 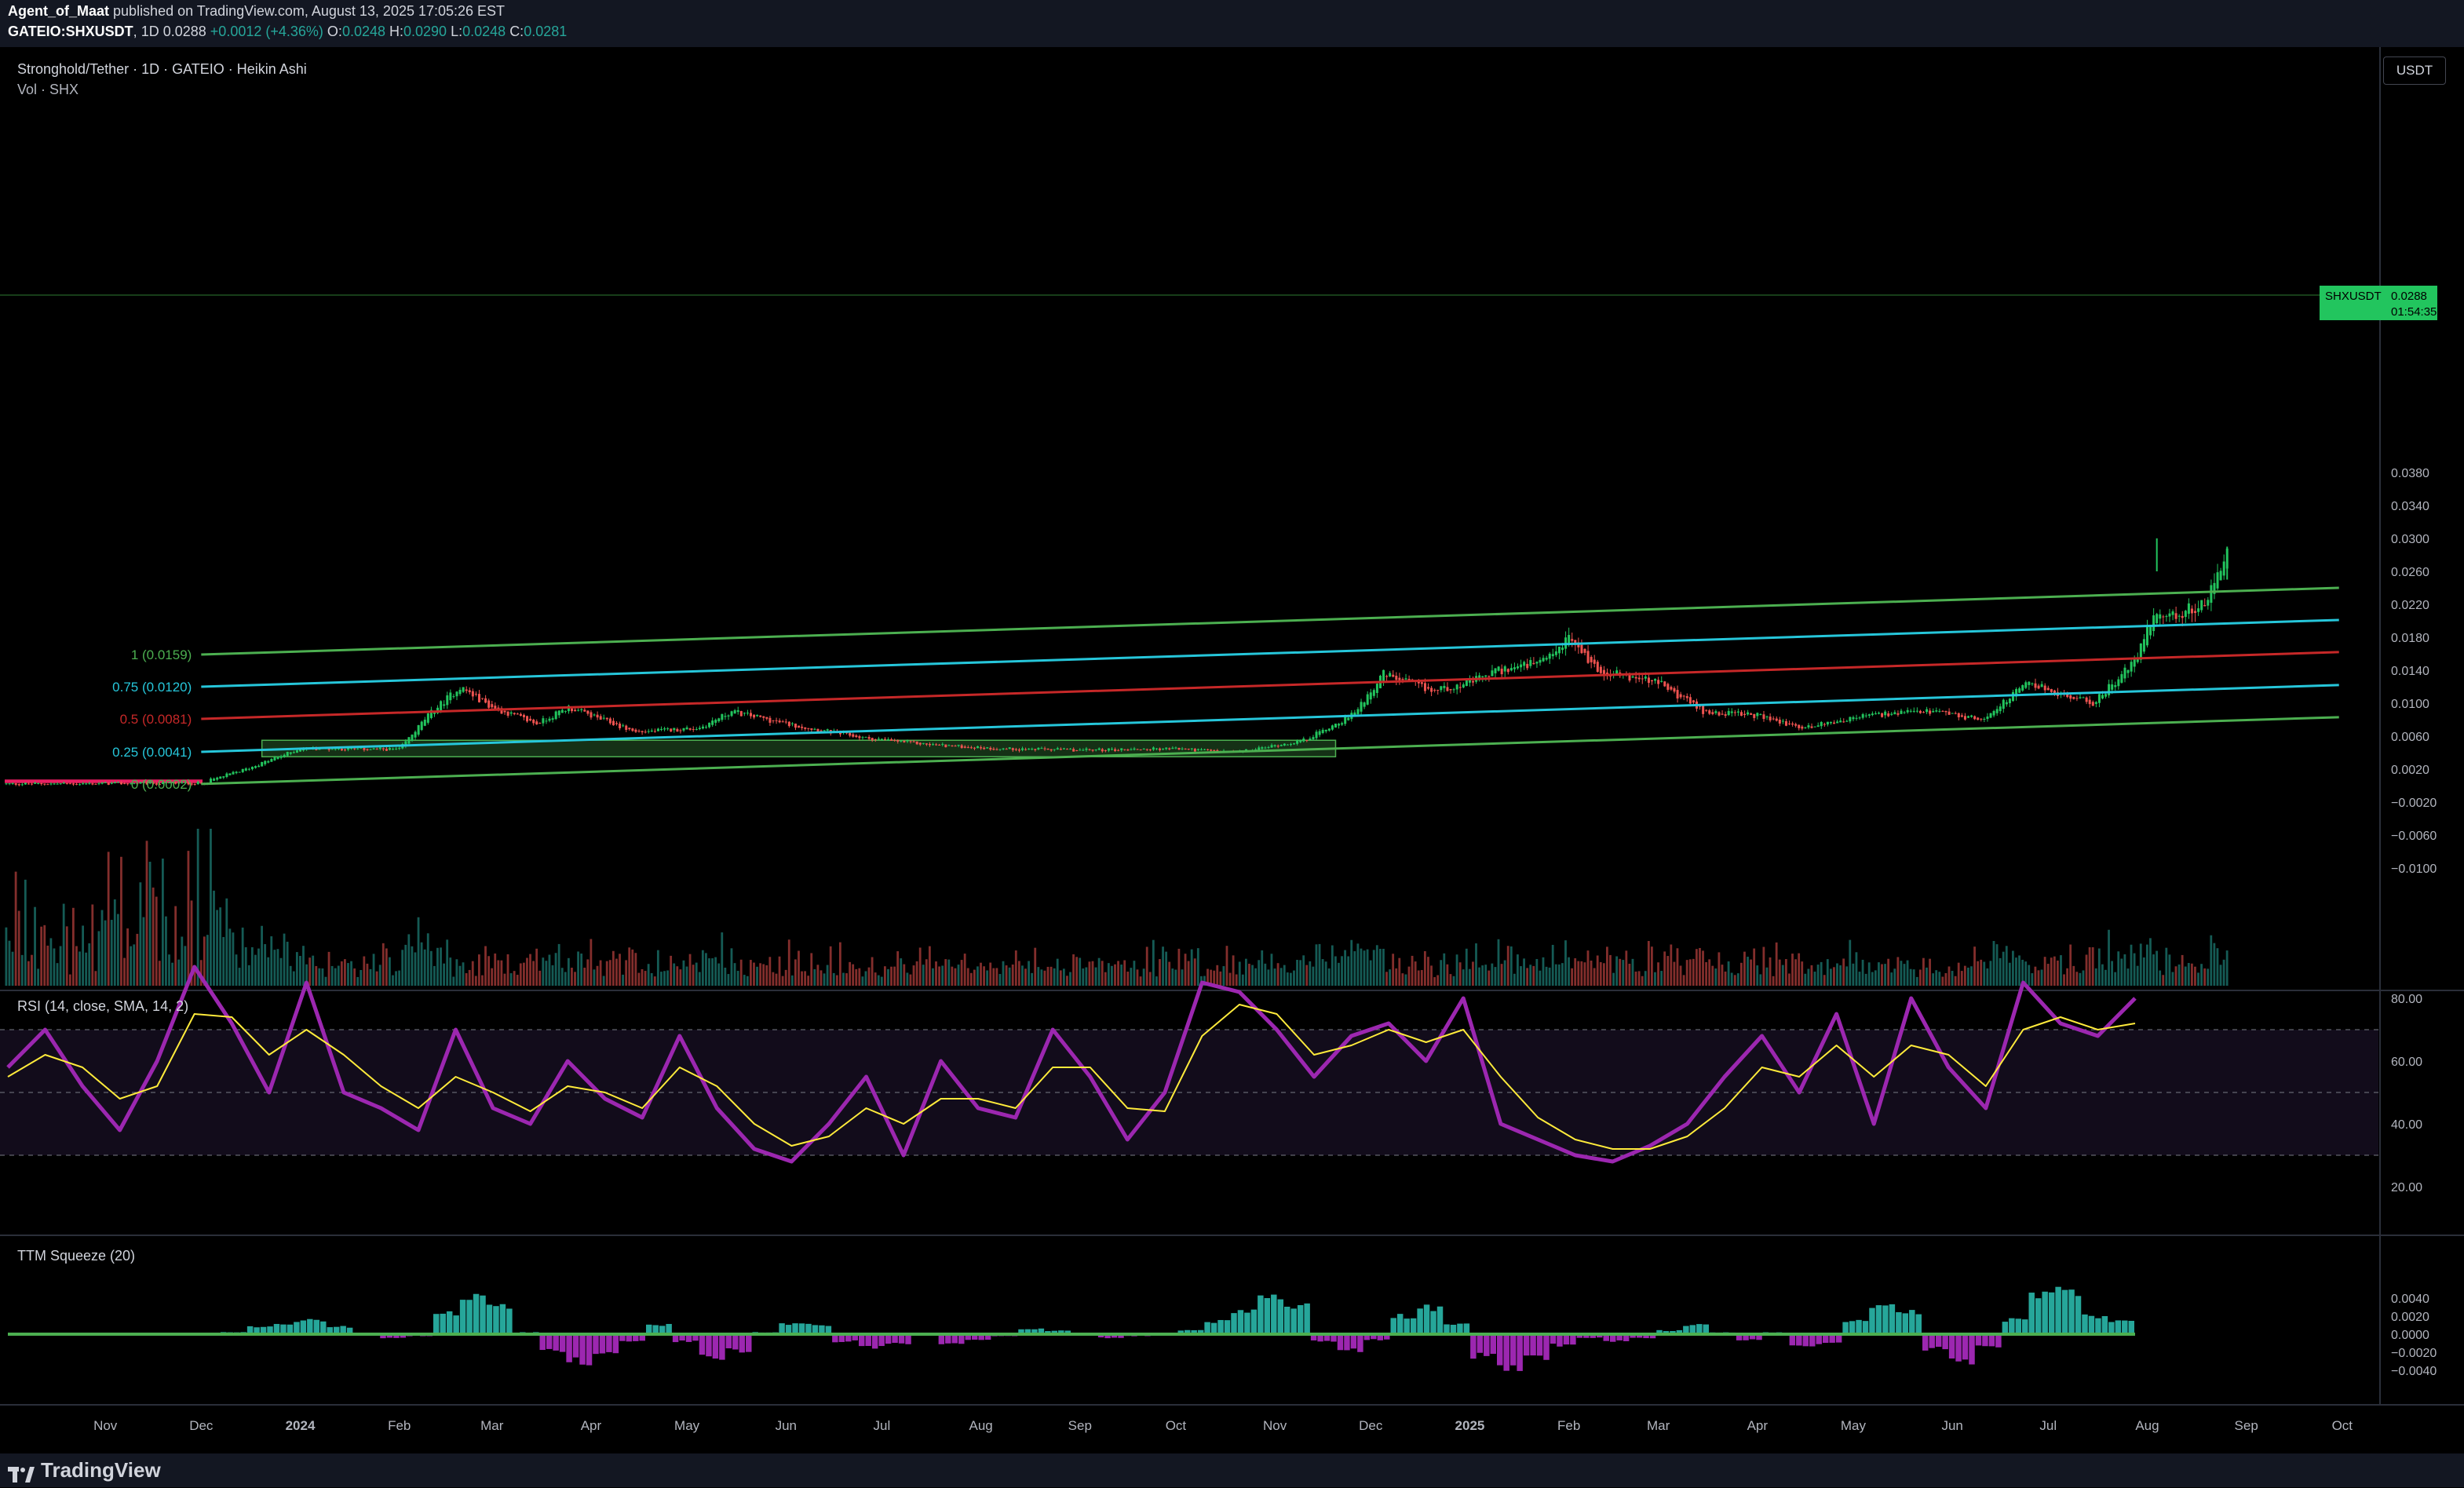 I want to click on author-name: Agent_of_Maat, so click(x=58, y=11).